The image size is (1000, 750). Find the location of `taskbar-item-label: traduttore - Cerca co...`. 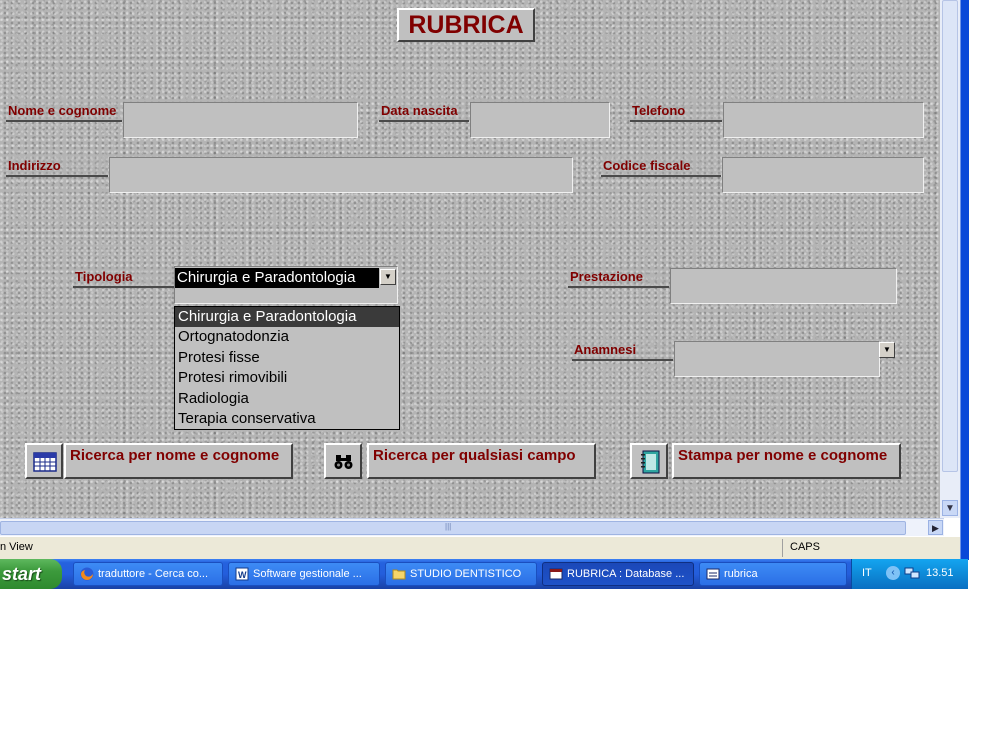

taskbar-item-label: traduttore - Cerca co... is located at coordinates (153, 574).